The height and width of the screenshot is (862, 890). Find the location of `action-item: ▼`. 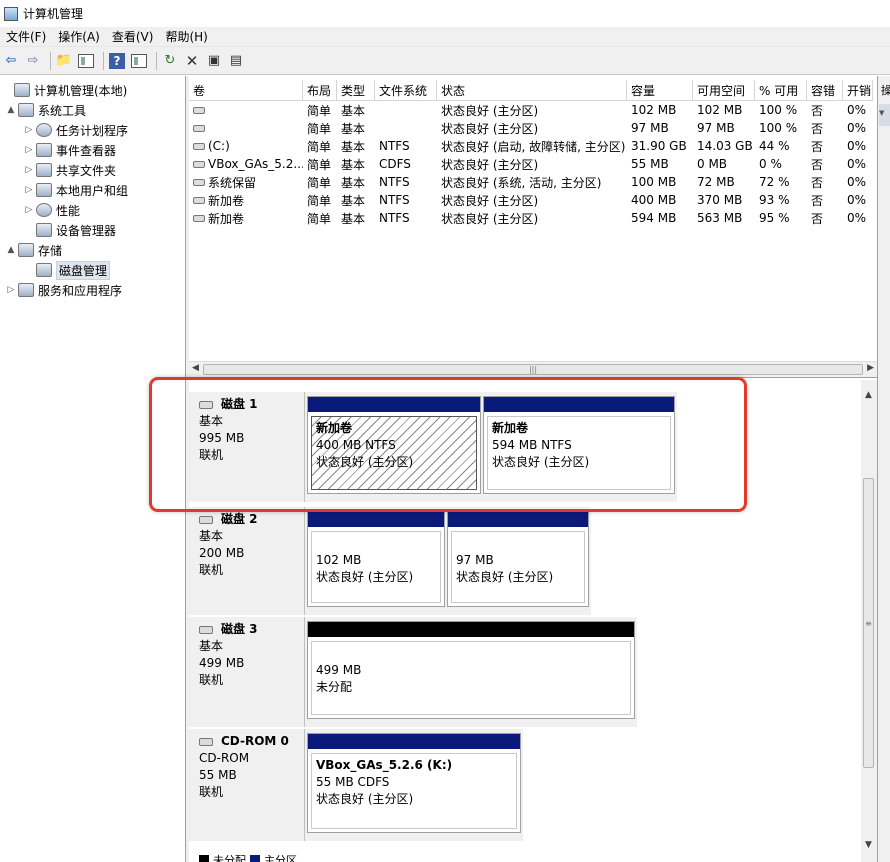

action-item: ▼ is located at coordinates (884, 115).